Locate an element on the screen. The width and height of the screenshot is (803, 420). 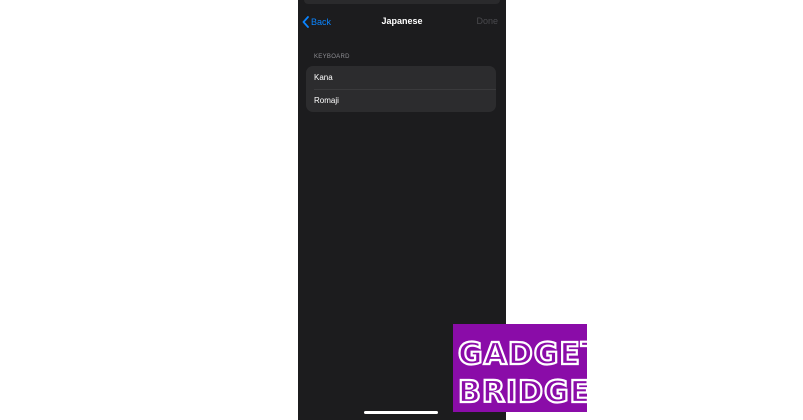
gadget-bridge-logo: GADGET BRIDGE is located at coordinates (520, 368).